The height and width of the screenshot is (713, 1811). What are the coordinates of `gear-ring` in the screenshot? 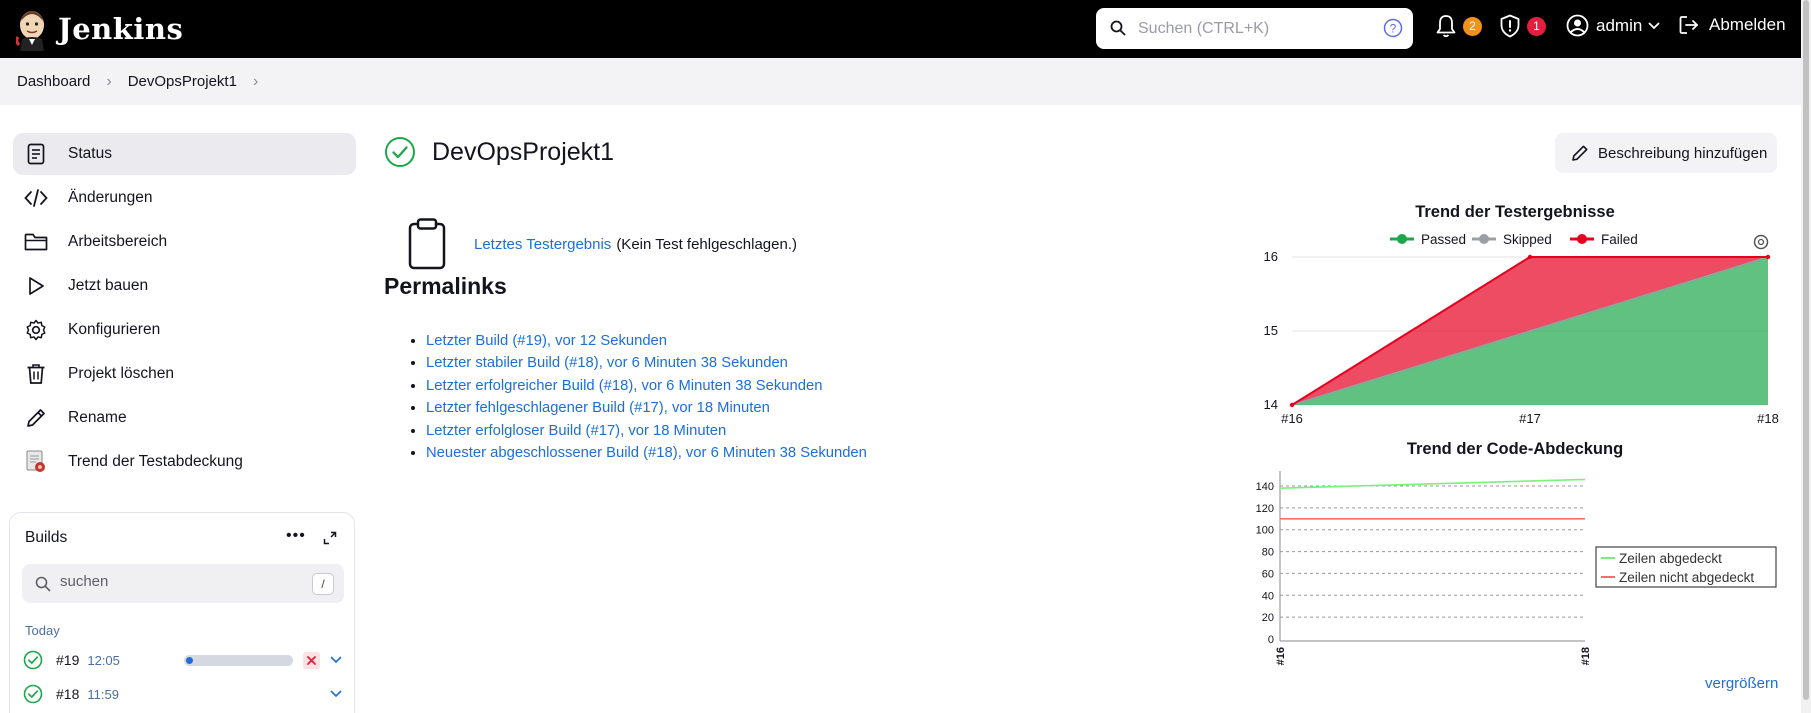 It's located at (1761, 242).